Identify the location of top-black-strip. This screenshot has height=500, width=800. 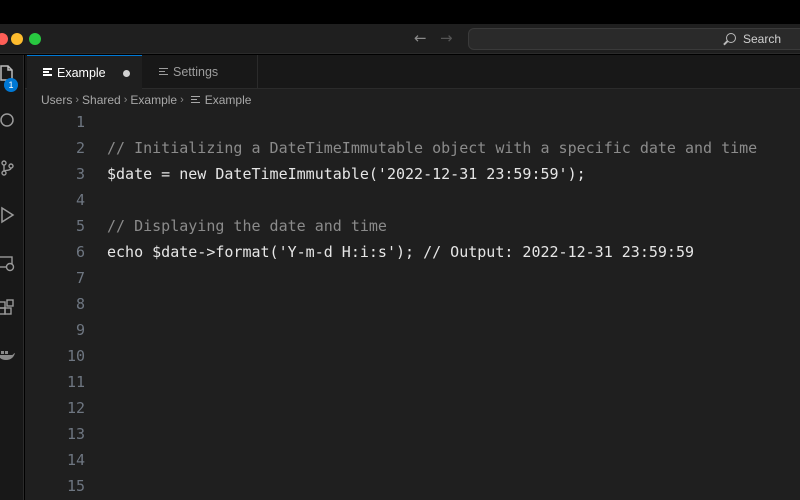
(400, 12).